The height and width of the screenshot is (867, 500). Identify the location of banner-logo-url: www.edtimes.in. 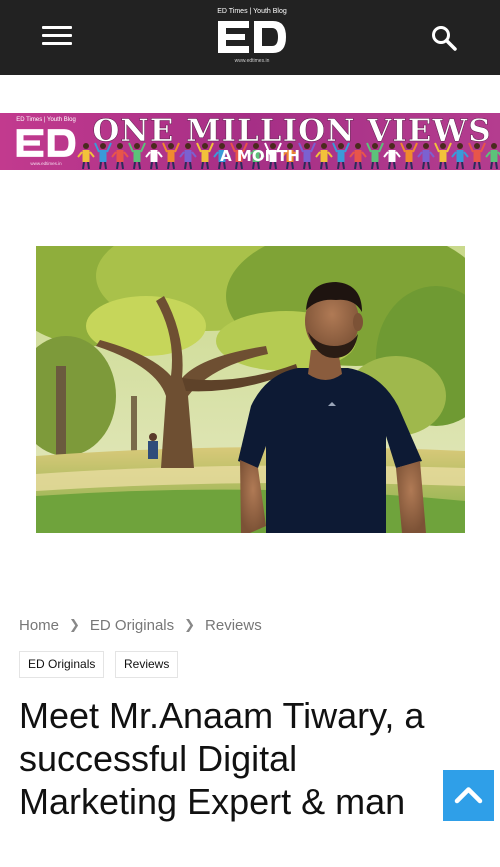
(46, 163).